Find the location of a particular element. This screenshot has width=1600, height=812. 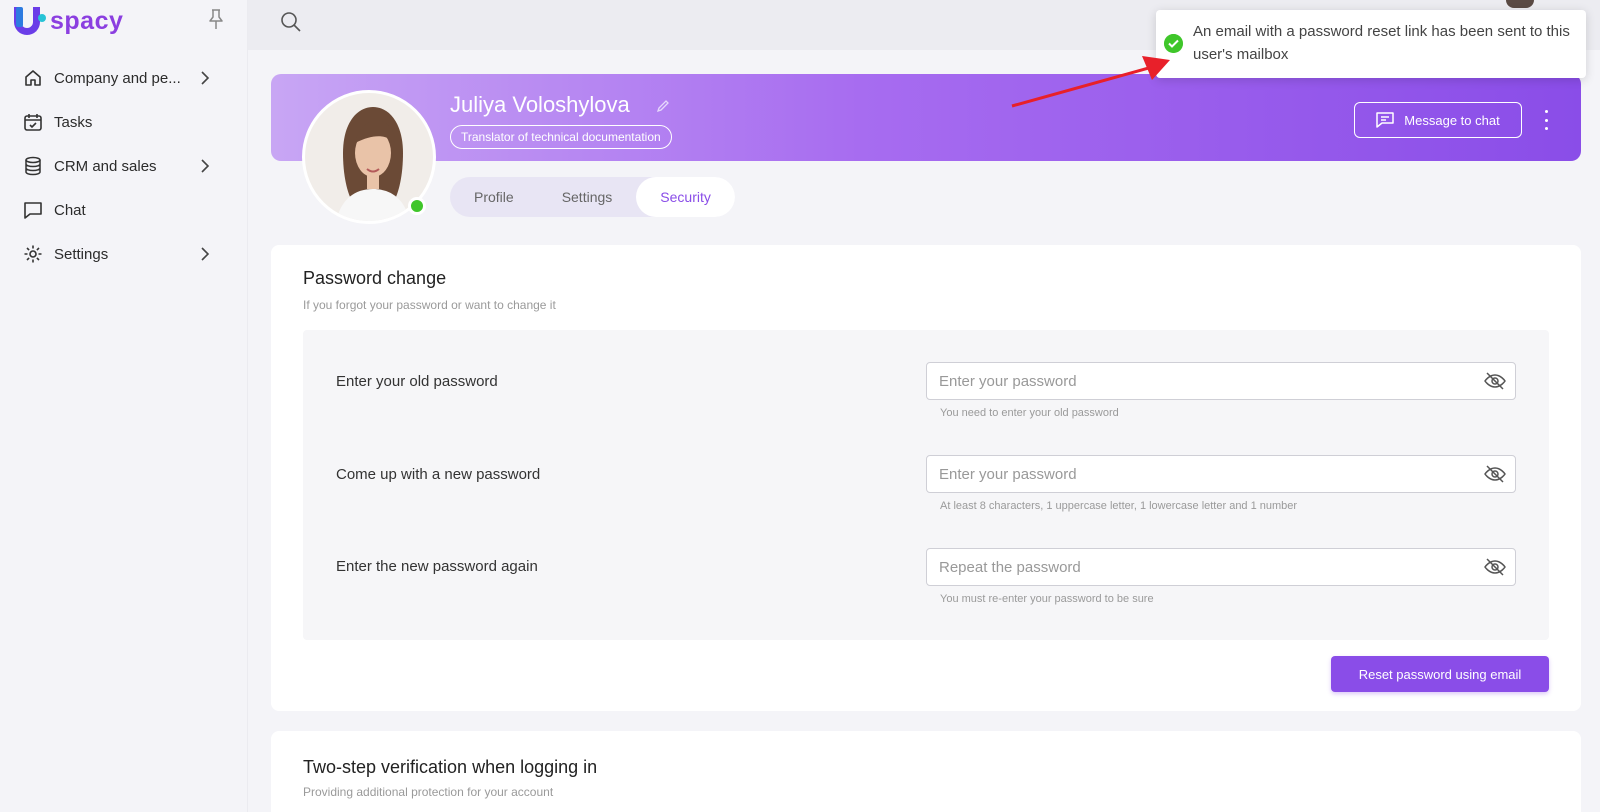

edit-pencil-icon is located at coordinates (663, 106).